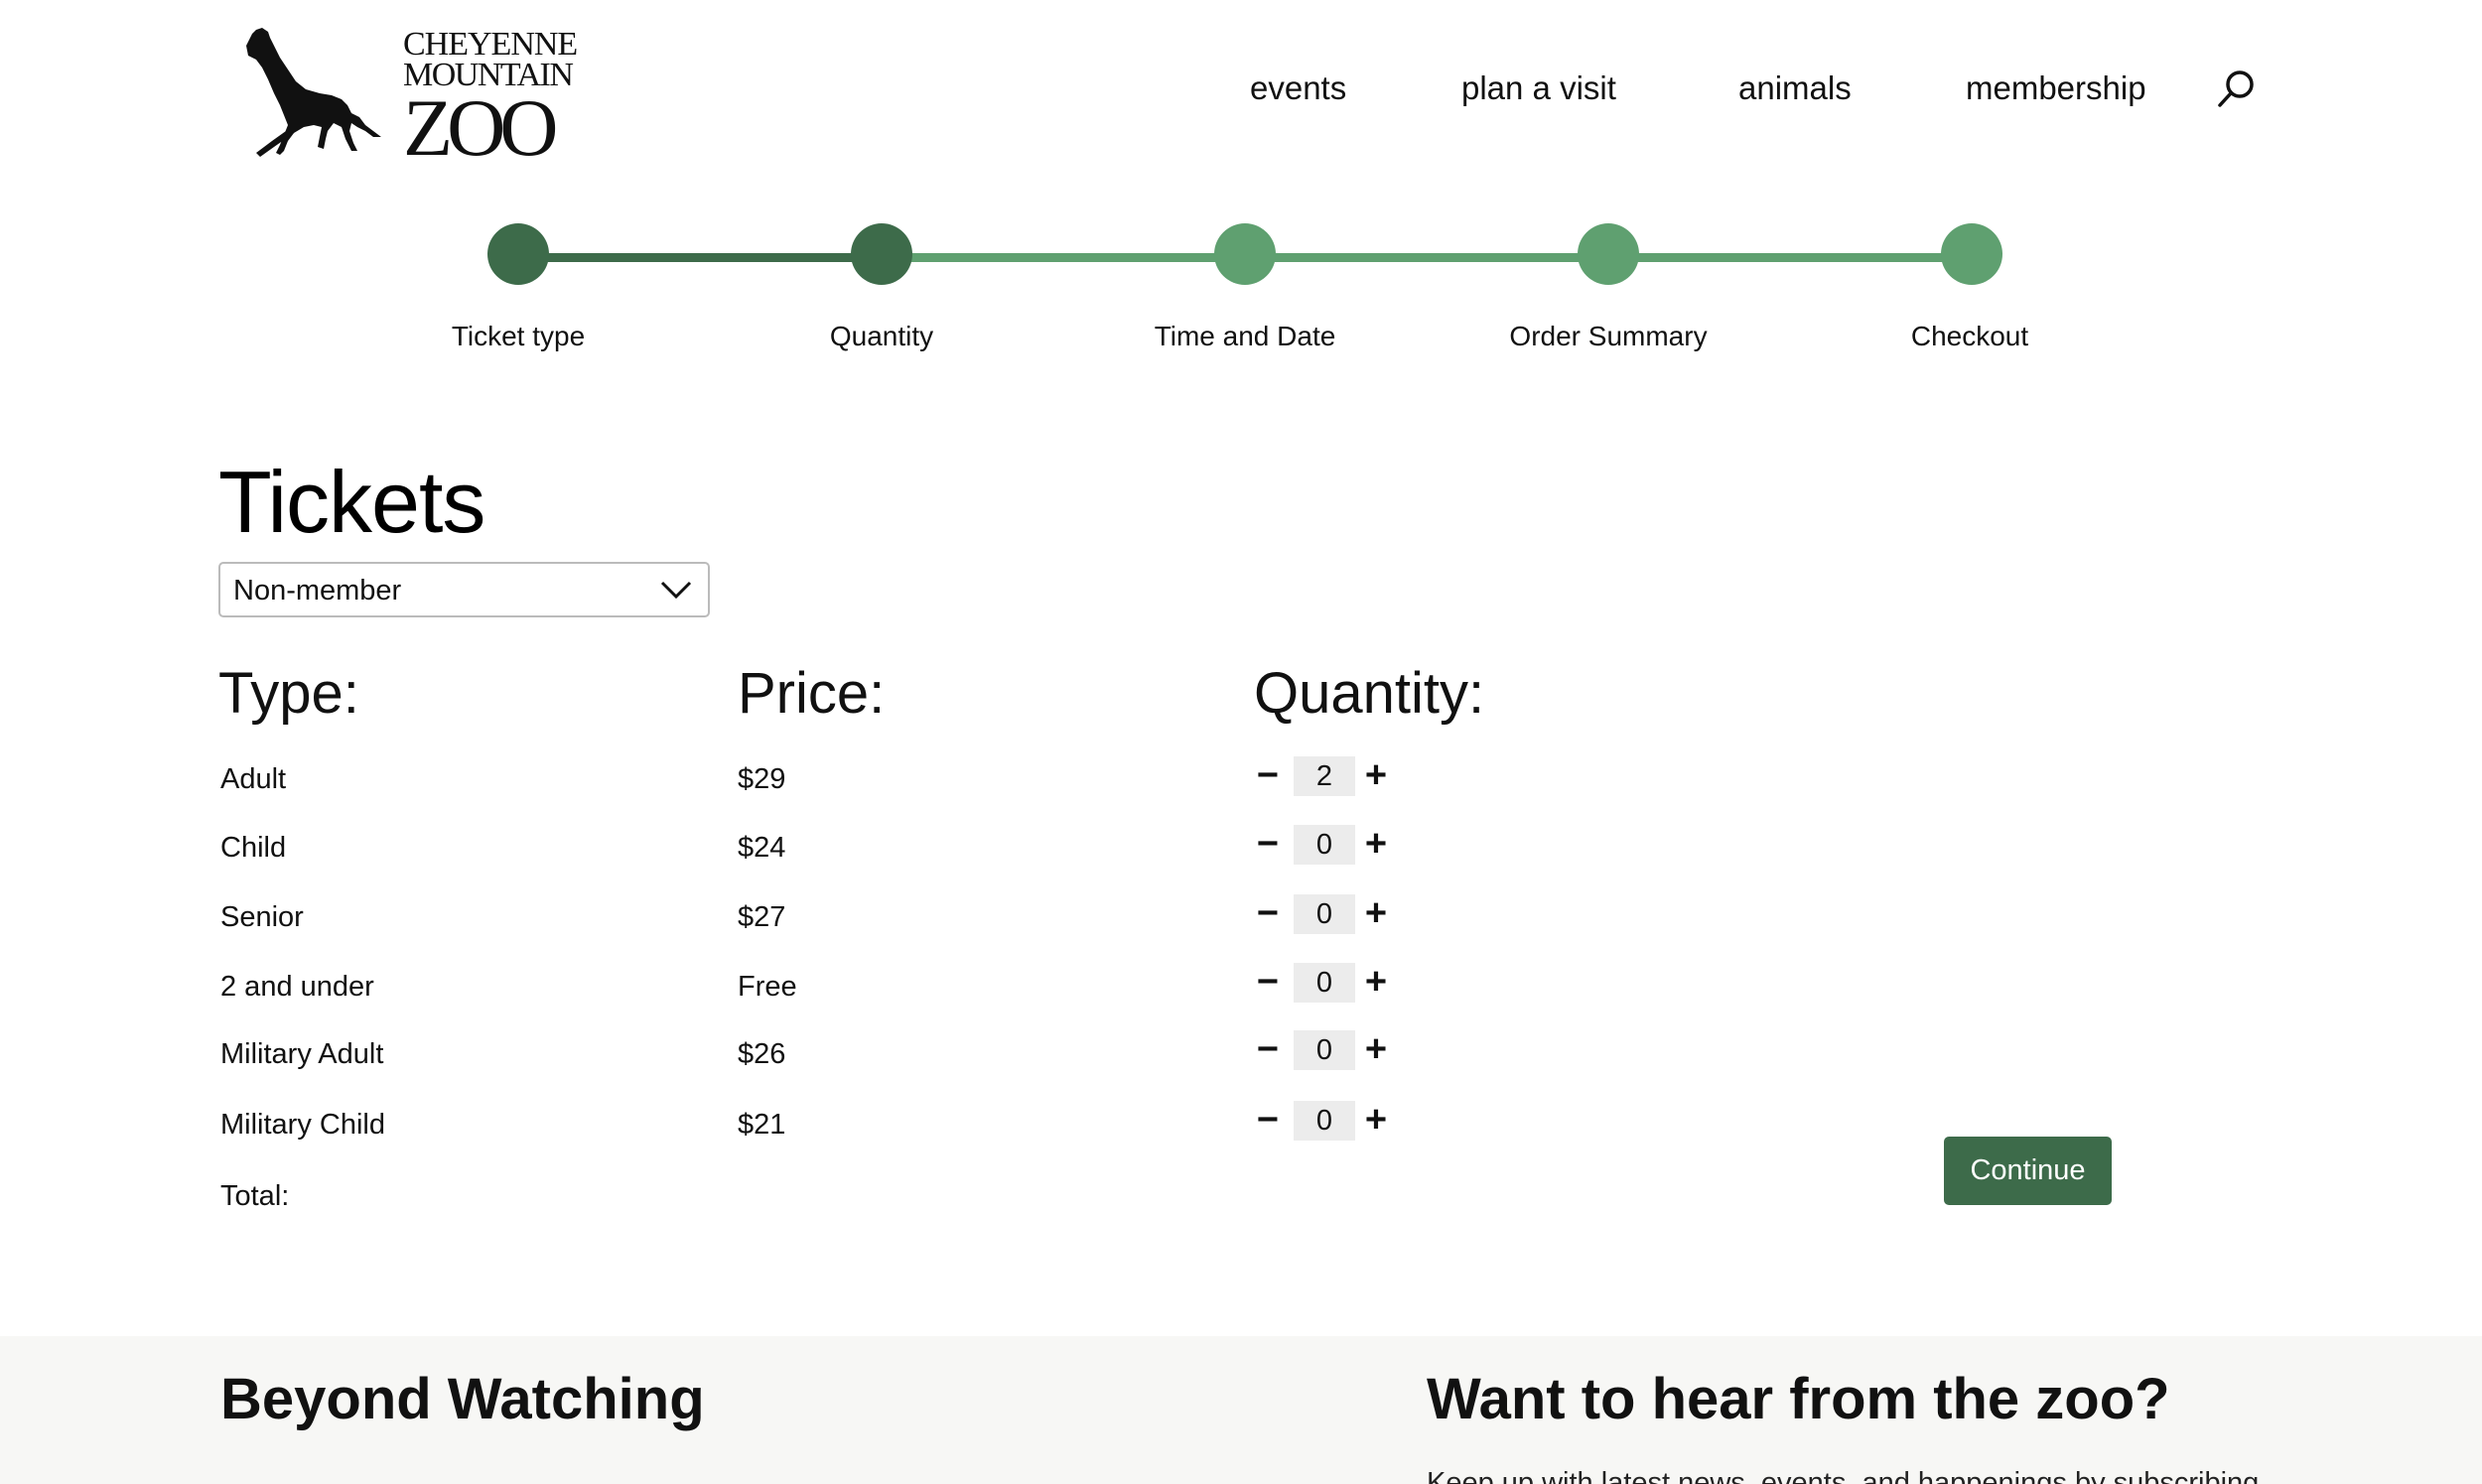  Describe the element at coordinates (2028, 1171) in the screenshot. I see `continue-button: Continue` at that location.